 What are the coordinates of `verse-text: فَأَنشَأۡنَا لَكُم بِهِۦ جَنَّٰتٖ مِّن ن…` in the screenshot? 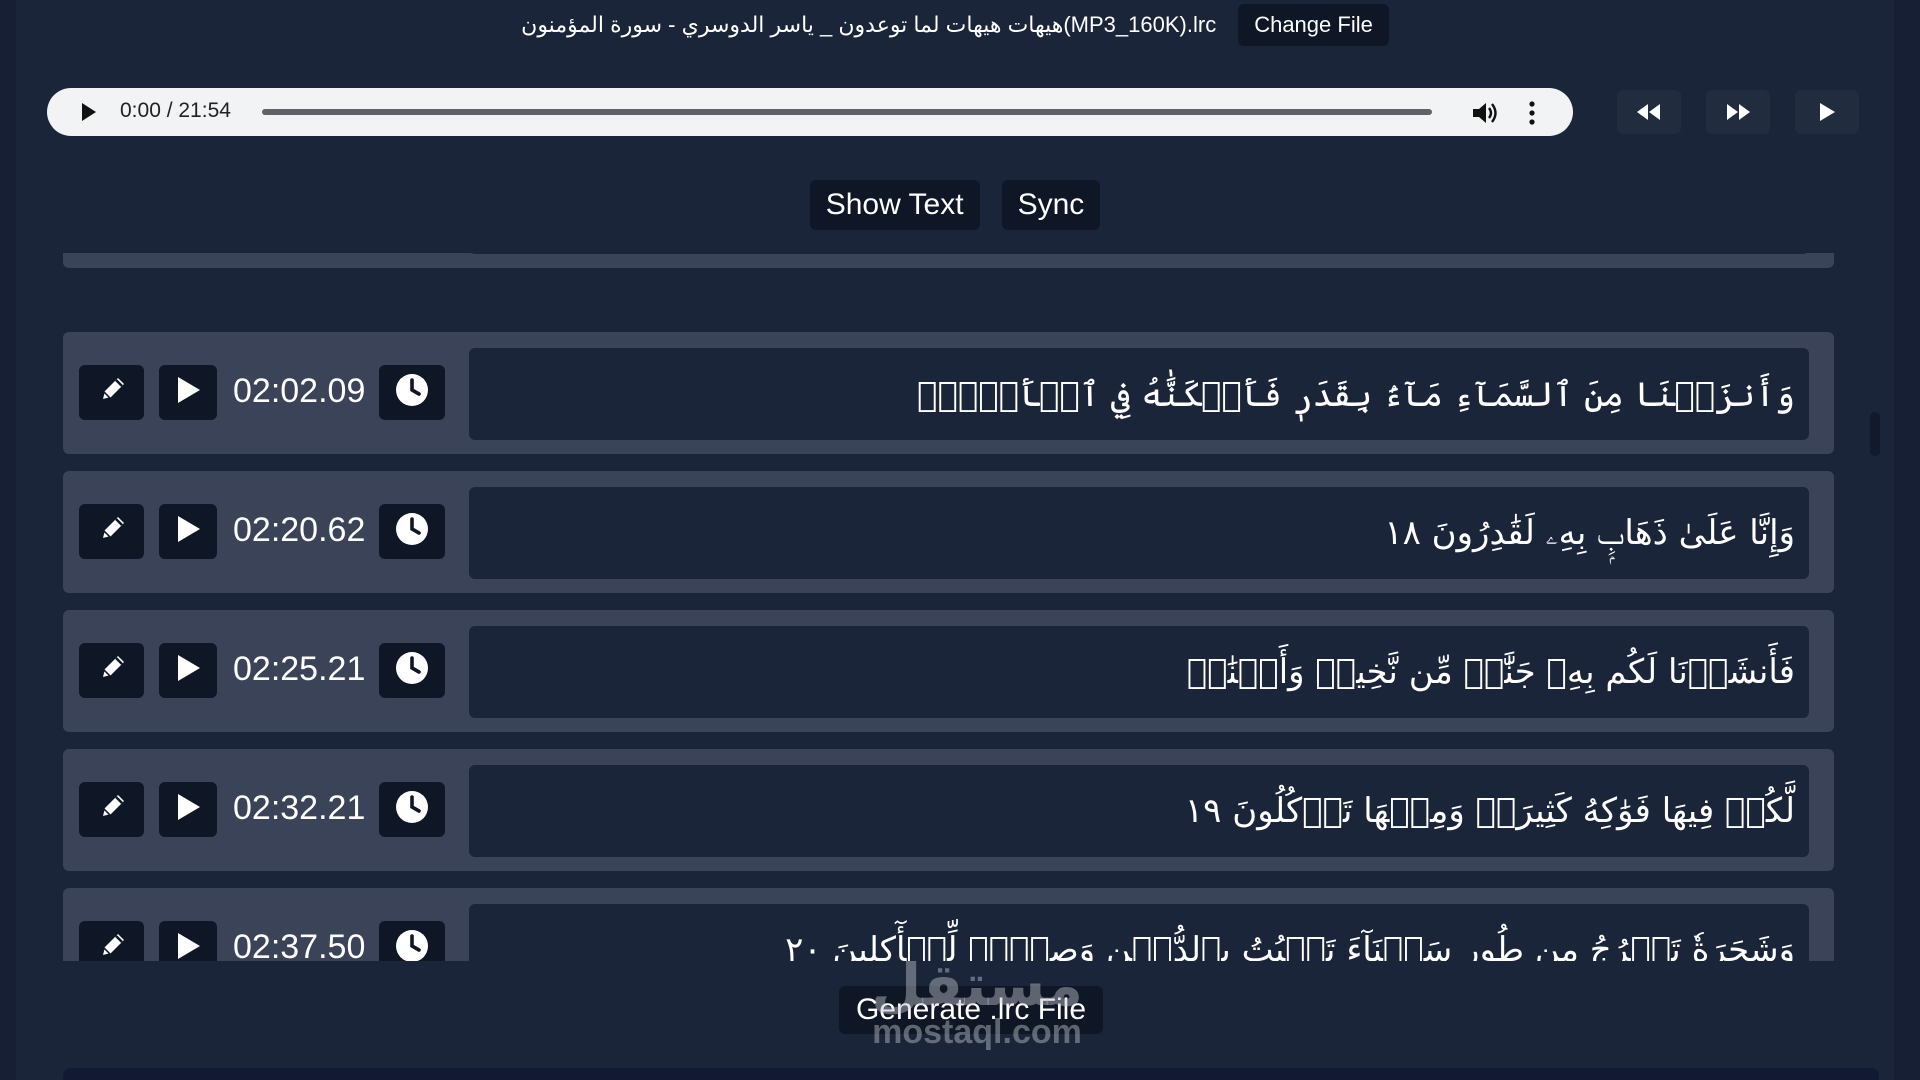 It's located at (1490, 672).